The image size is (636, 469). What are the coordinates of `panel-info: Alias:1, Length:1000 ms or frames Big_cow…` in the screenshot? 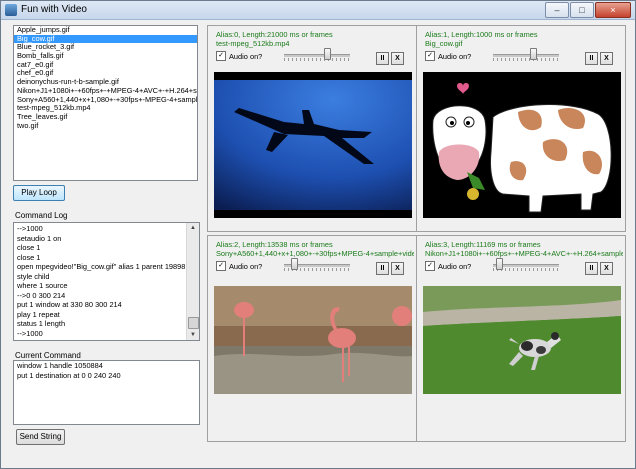 It's located at (481, 39).